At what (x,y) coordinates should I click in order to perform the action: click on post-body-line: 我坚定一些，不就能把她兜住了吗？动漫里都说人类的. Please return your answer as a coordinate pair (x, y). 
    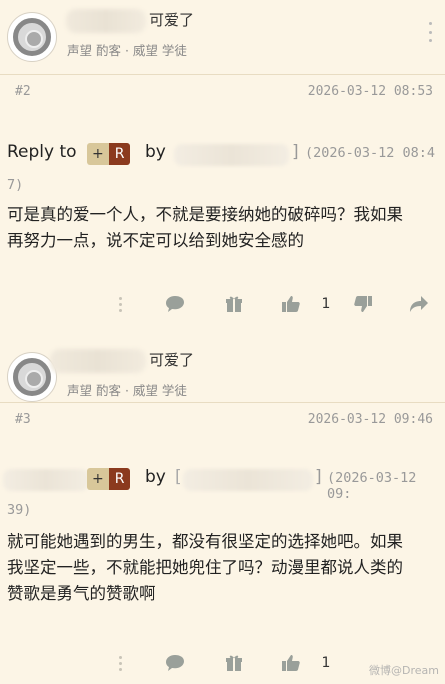
    Looking at the image, I should click on (205, 567).